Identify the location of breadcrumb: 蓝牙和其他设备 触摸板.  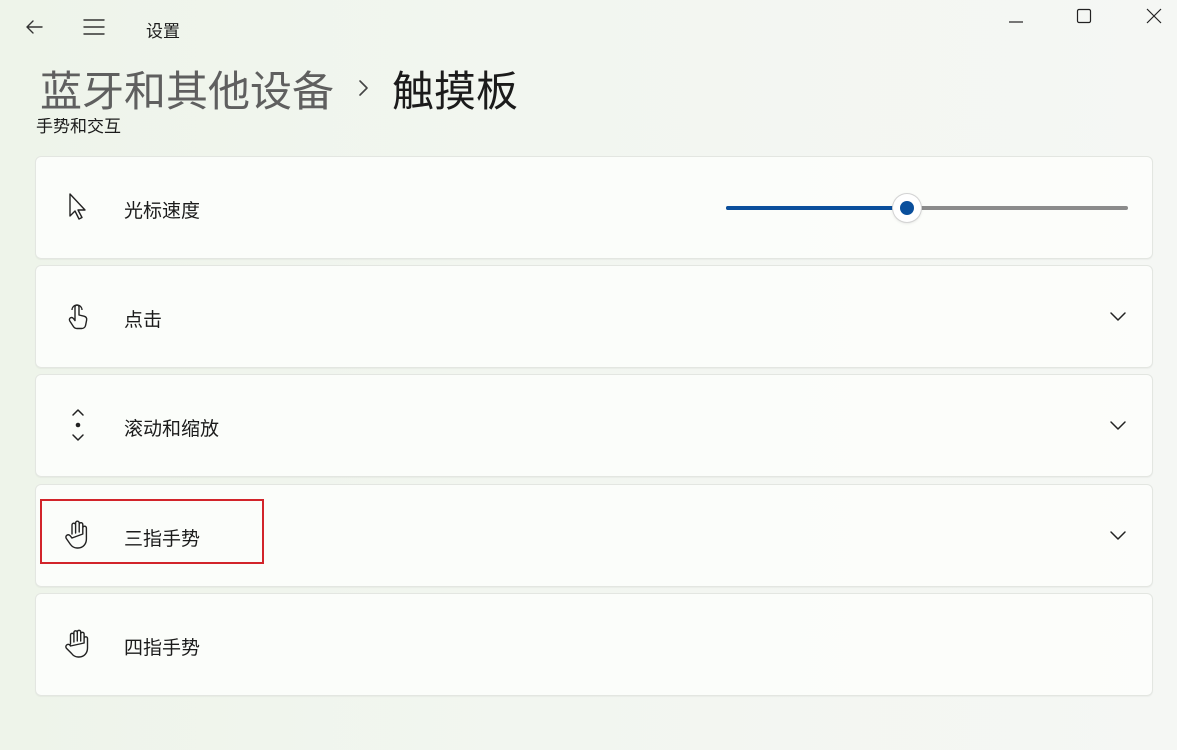
(279, 88).